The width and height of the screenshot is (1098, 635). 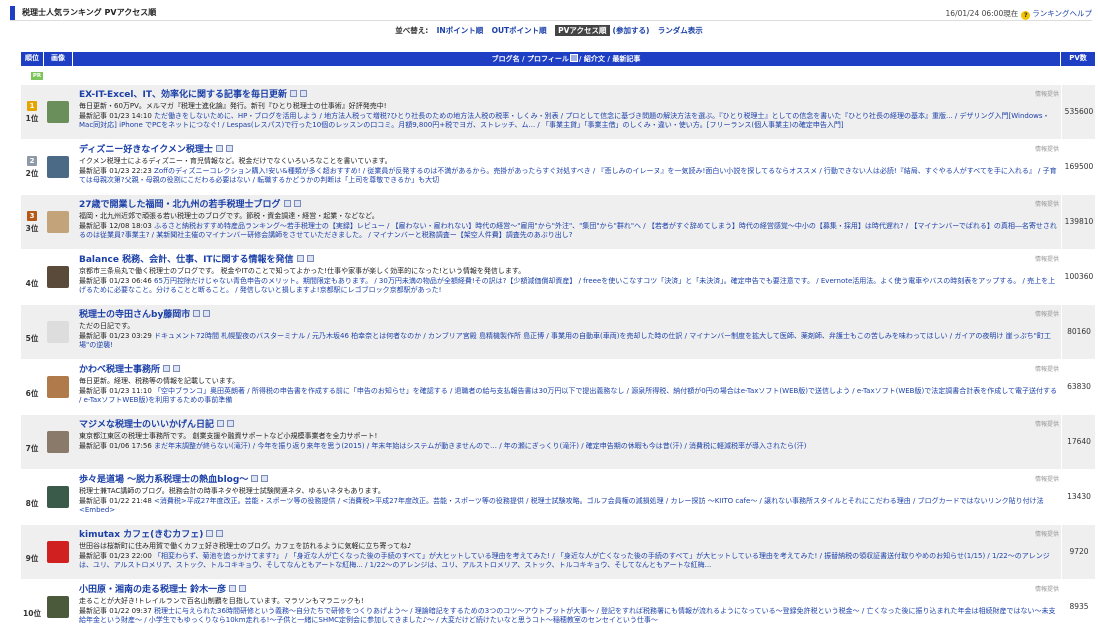 What do you see at coordinates (183, 95) in the screenshot?
I see `blog-title-link: EX-IT-Excel、IT、効率化に関する記事を毎日更新` at bounding box center [183, 95].